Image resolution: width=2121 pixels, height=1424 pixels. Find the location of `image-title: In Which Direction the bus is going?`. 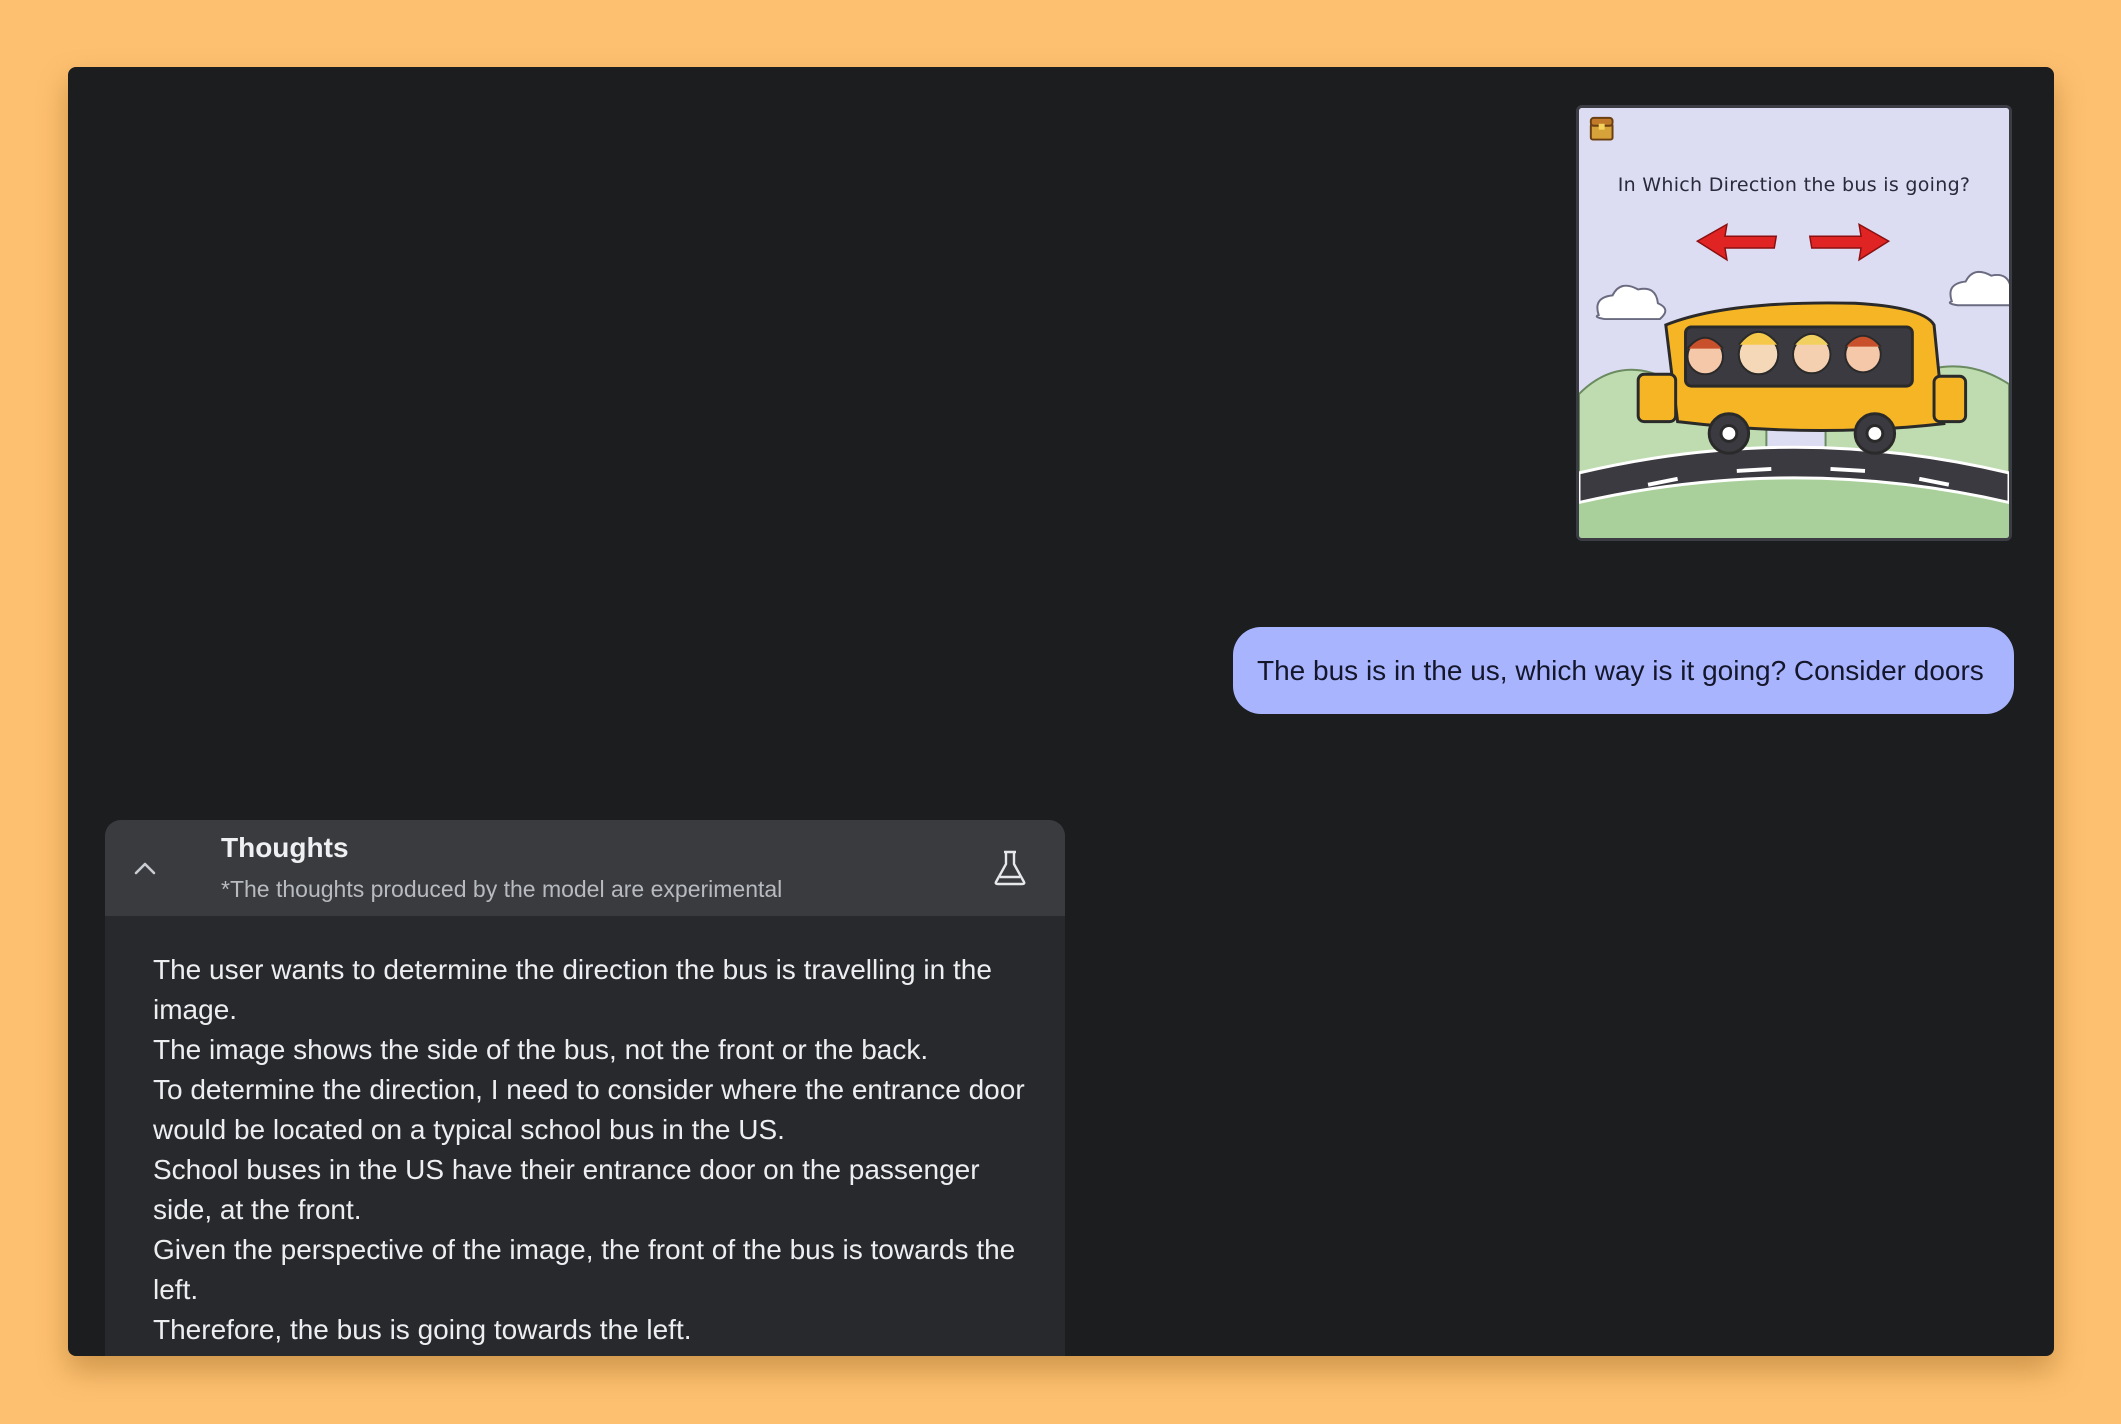

image-title: In Which Direction the bus is going? is located at coordinates (1794, 185).